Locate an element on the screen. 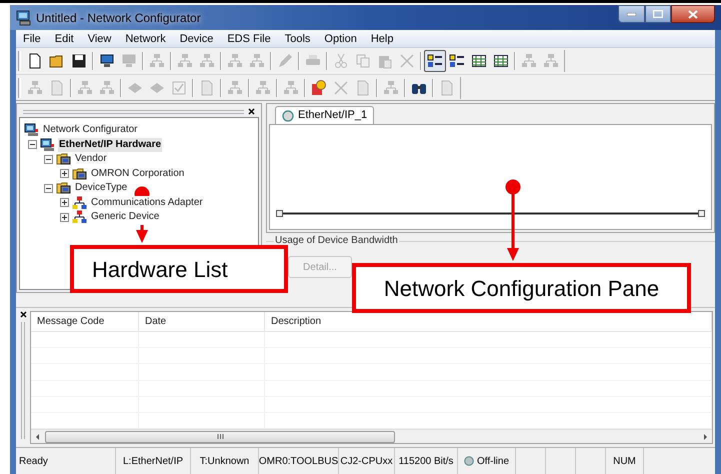 The image size is (721, 474). status-text: Off-line is located at coordinates (493, 461).